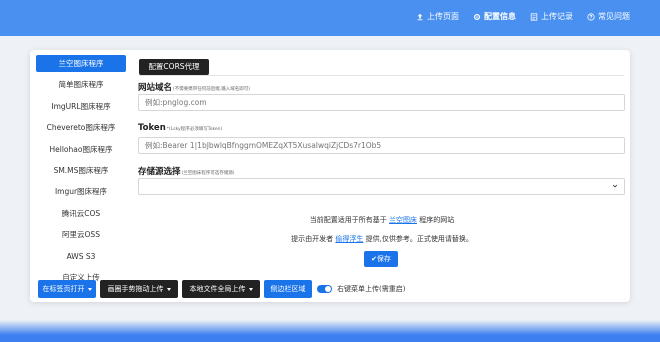 This screenshot has height=342, width=660. Describe the element at coordinates (381, 102) in the screenshot. I see `site-domain-input` at that location.